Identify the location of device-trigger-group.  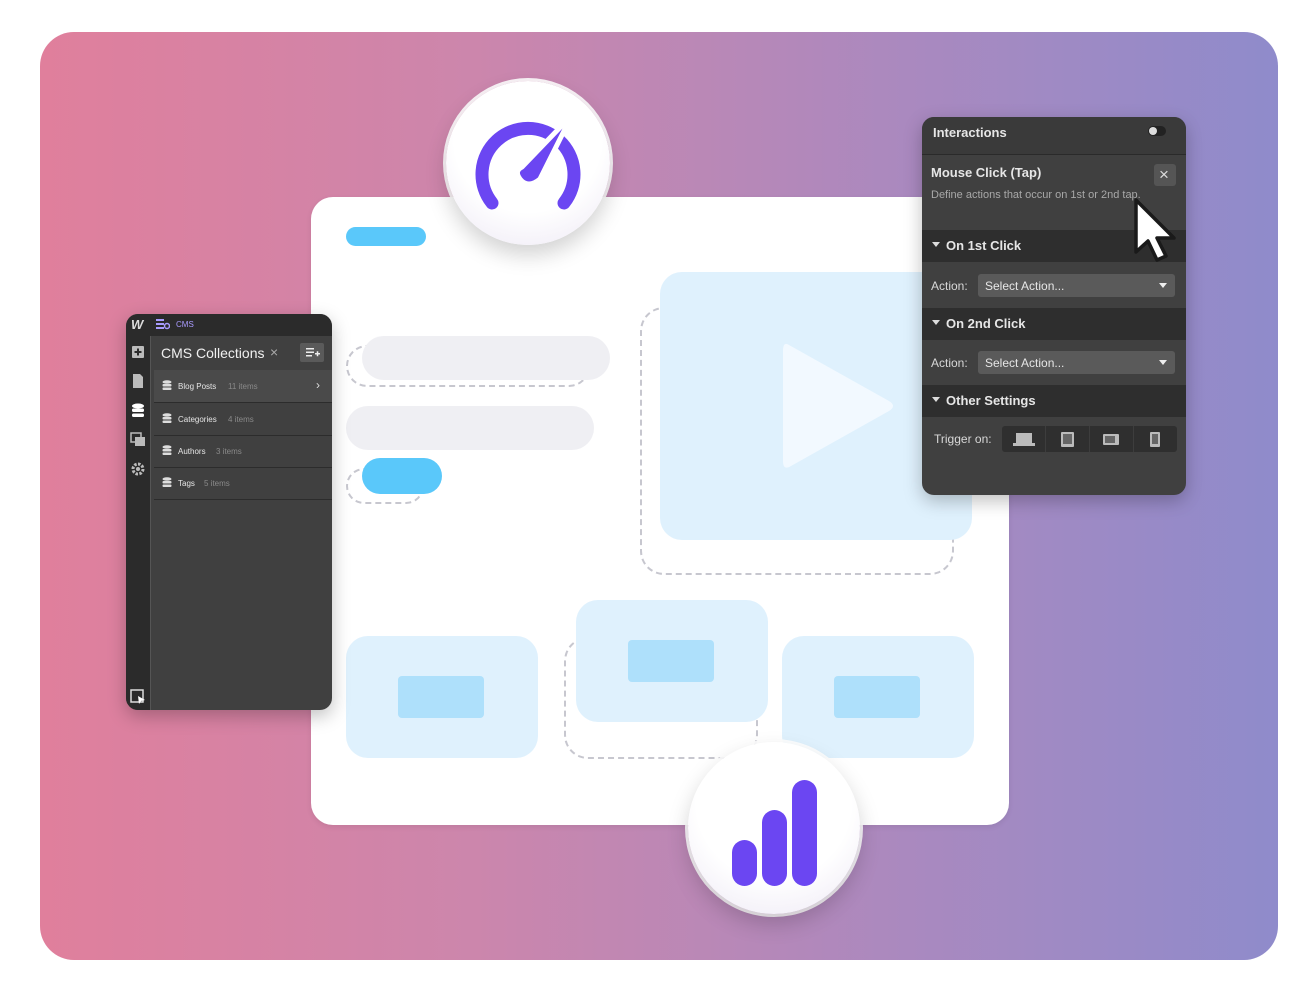
(1089, 439).